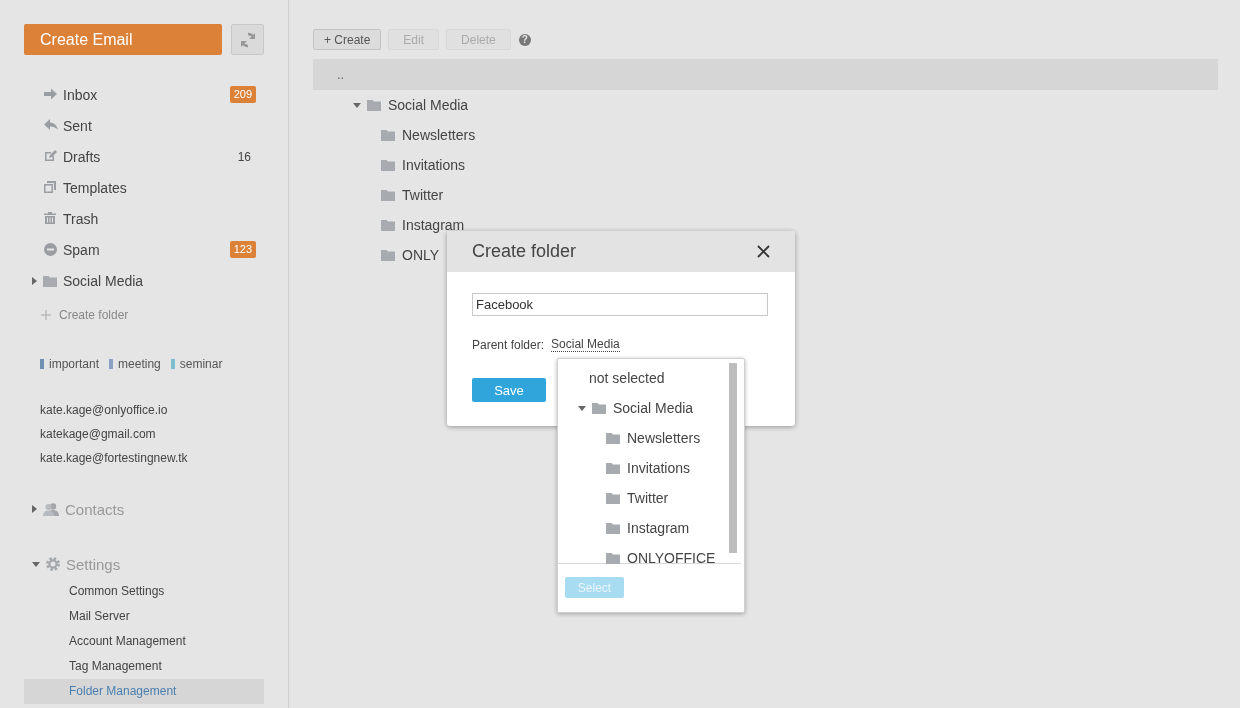 This screenshot has height=708, width=1240. What do you see at coordinates (242, 94) in the screenshot?
I see `unread-count-badge: 209` at bounding box center [242, 94].